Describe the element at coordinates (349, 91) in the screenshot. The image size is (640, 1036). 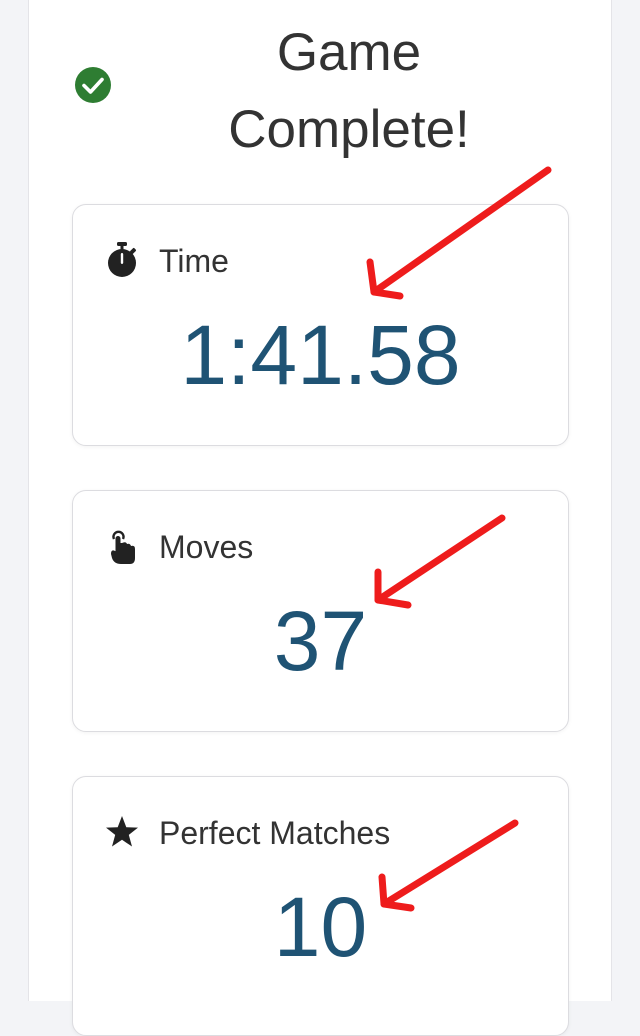
I see `page-title: Game Complete!` at that location.